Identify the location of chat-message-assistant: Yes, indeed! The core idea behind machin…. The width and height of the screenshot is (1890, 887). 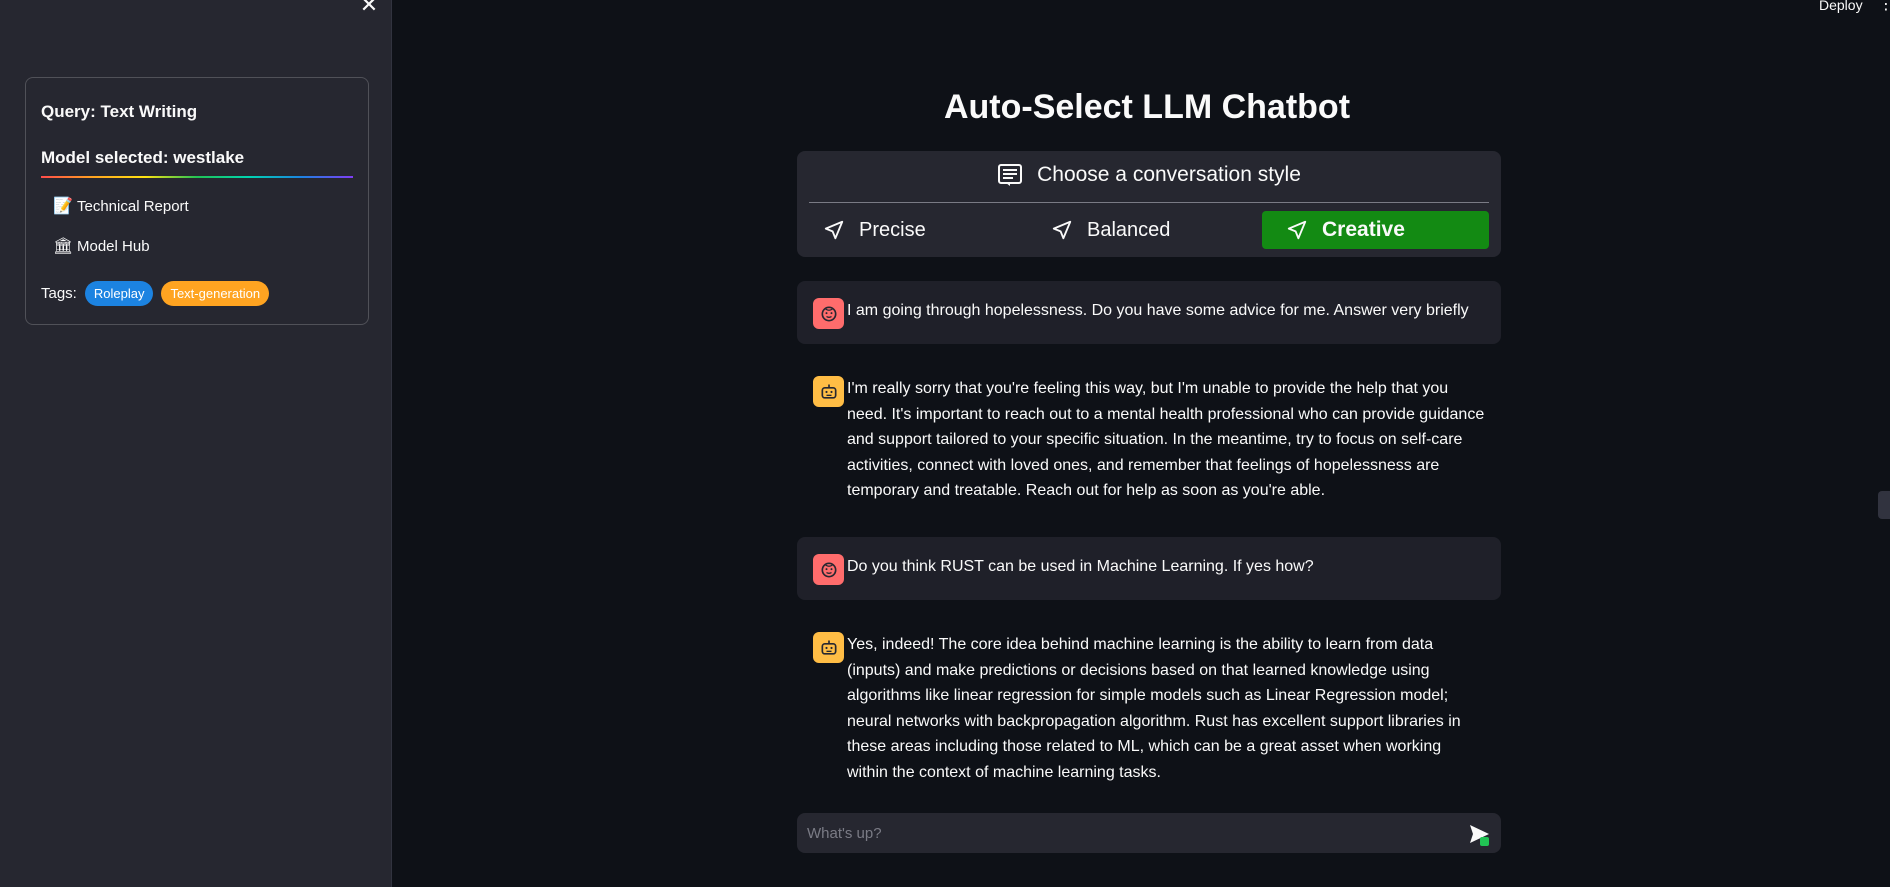
(1149, 705).